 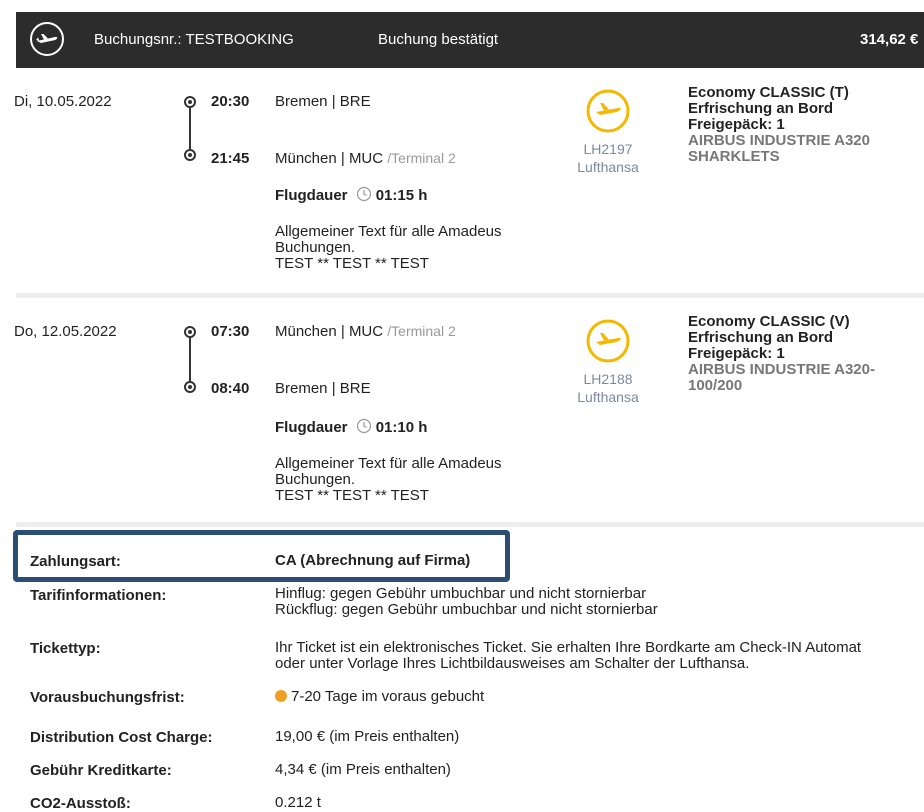 What do you see at coordinates (230, 331) in the screenshot?
I see `departure-time: 07:30` at bounding box center [230, 331].